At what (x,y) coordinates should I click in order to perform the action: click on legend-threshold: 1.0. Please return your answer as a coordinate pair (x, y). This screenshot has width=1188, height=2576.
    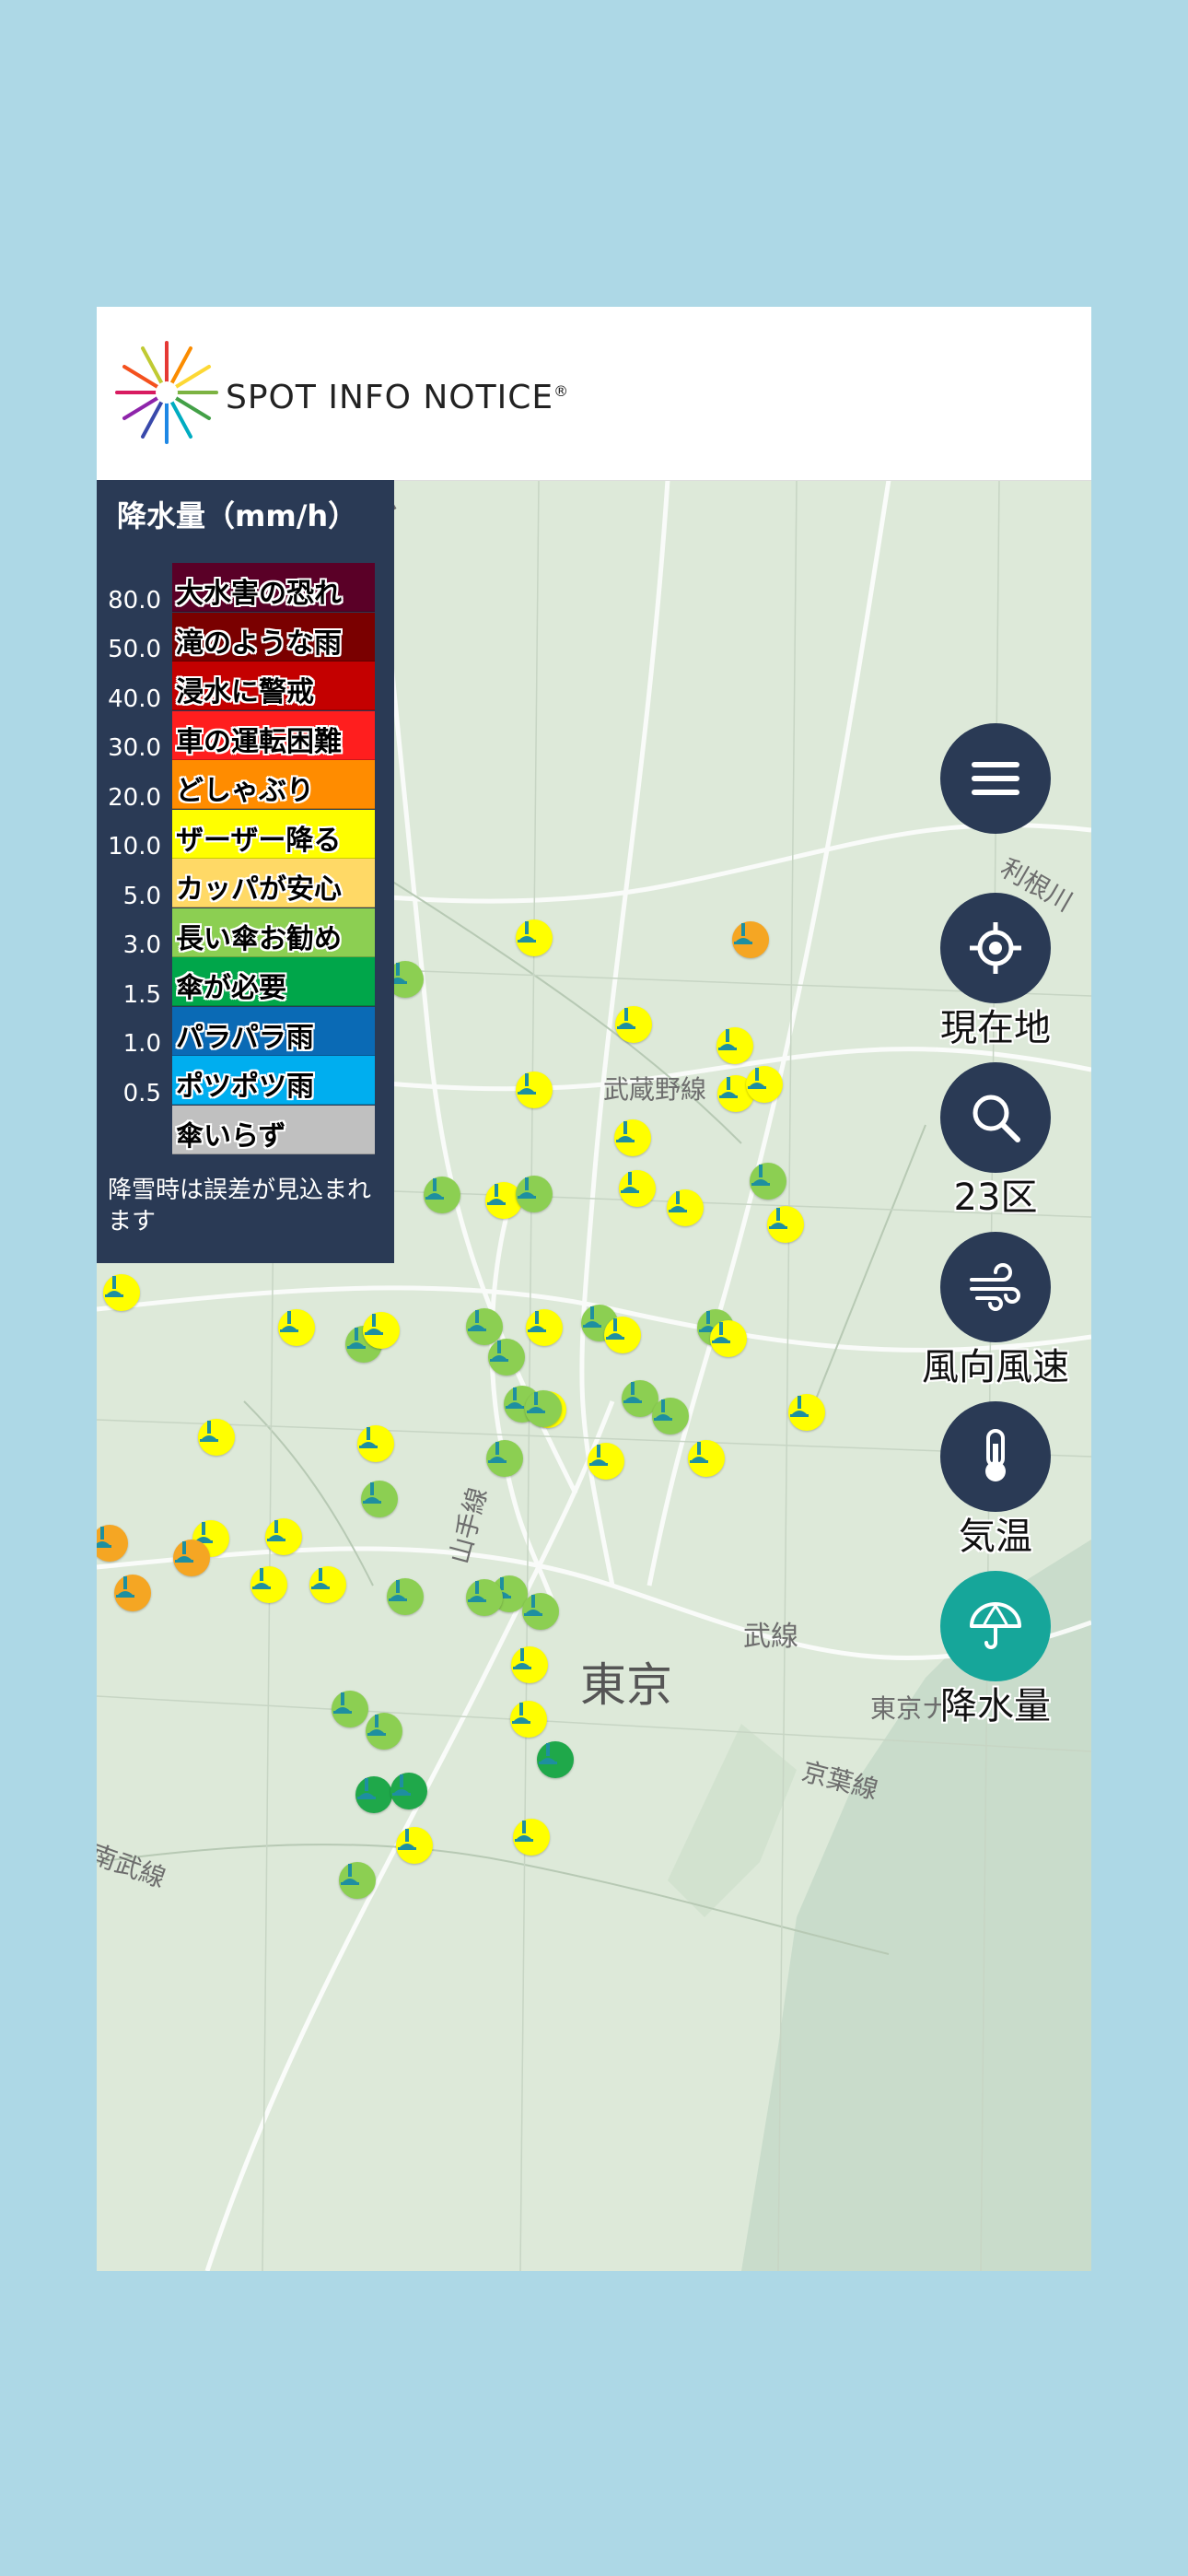
    Looking at the image, I should click on (141, 1044).